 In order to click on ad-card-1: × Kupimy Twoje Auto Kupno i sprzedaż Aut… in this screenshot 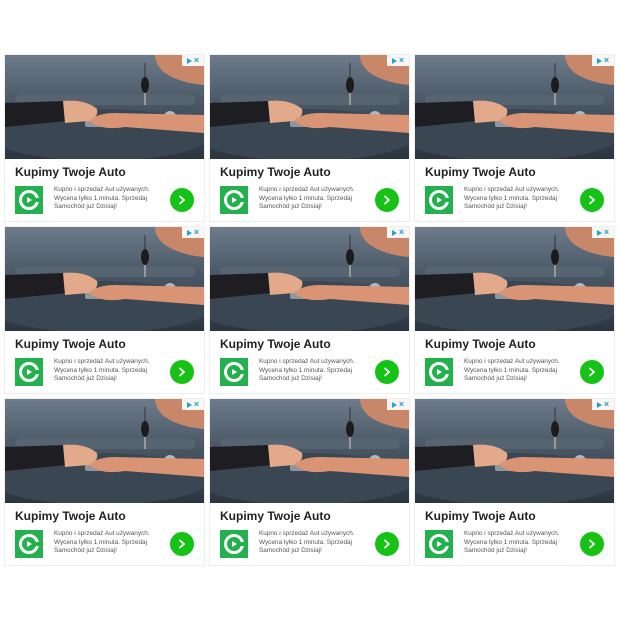, I will do `click(104, 138)`.